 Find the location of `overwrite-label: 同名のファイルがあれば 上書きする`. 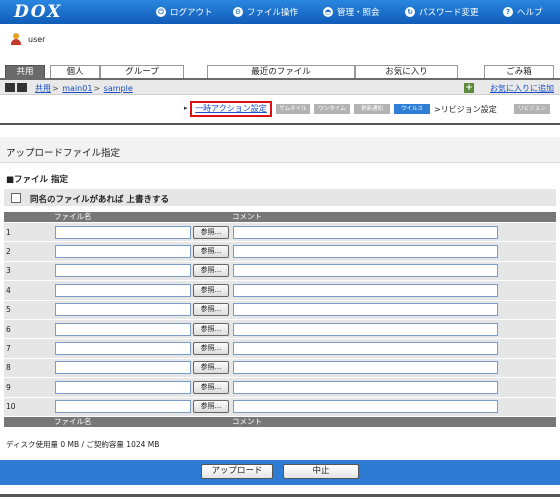

overwrite-label: 同名のファイルがあれば 上書きする is located at coordinates (99, 200).